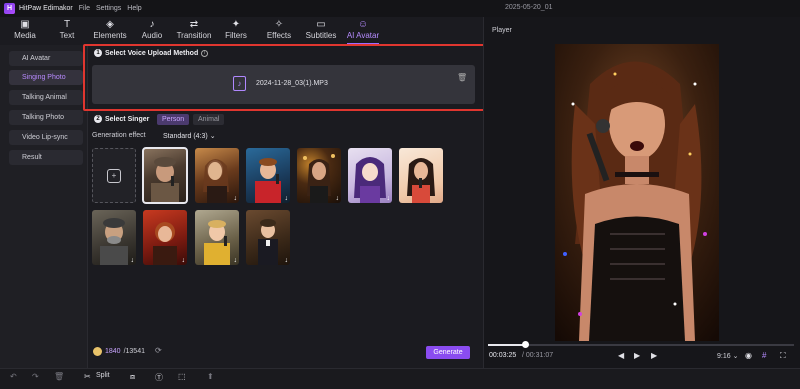 Image resolution: width=800 pixels, height=389 pixels. What do you see at coordinates (448, 352) in the screenshot?
I see `generate-button: Generate` at bounding box center [448, 352].